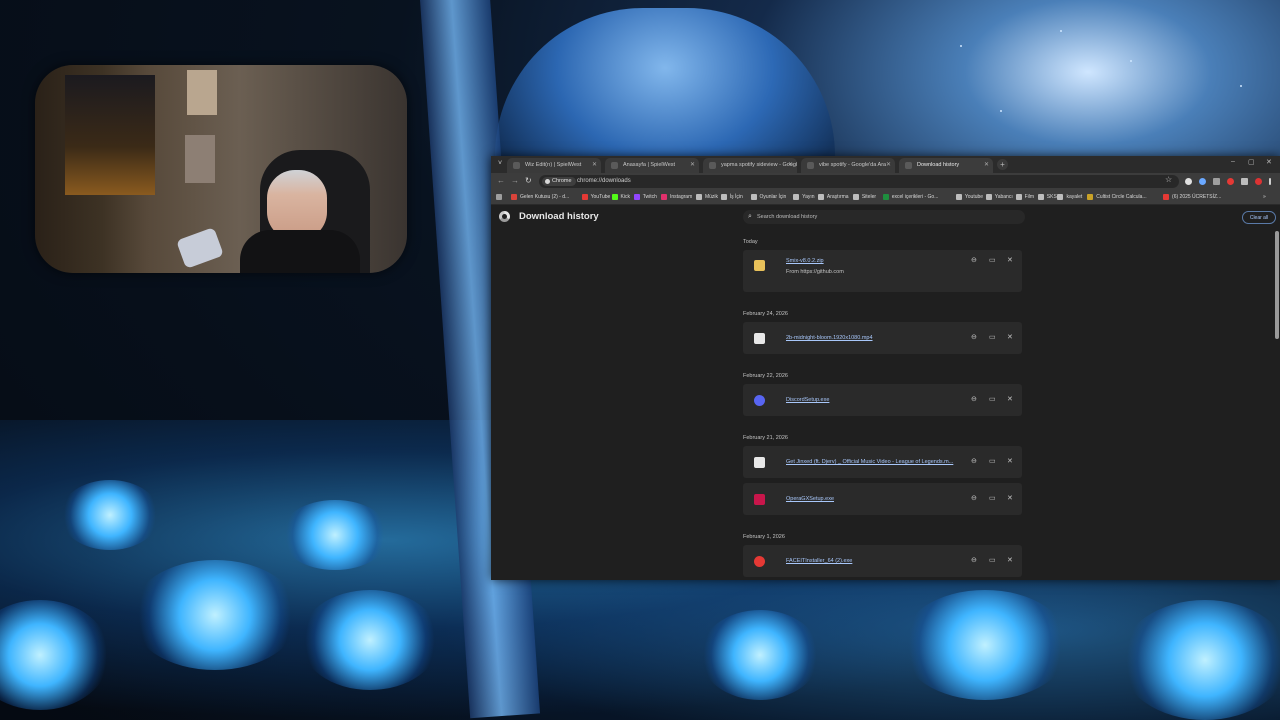 The width and height of the screenshot is (1280, 720). Describe the element at coordinates (882, 561) in the screenshot. I see `download-item: FACEITInstaller_64 (2).exe ⊖ ▭ ✕` at that location.